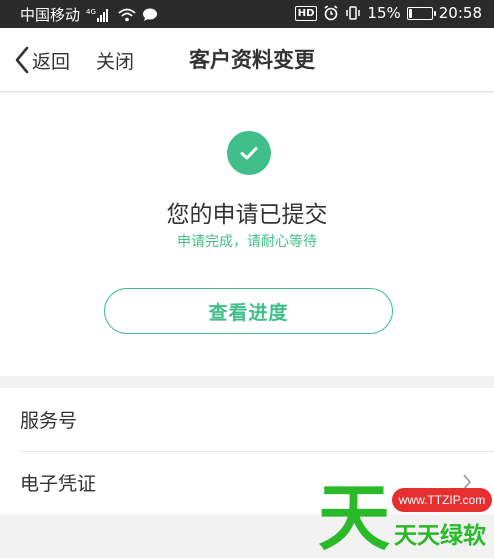  Describe the element at coordinates (247, 242) in the screenshot. I see `result-subtitle: 申请完成，请耐心等待` at that location.